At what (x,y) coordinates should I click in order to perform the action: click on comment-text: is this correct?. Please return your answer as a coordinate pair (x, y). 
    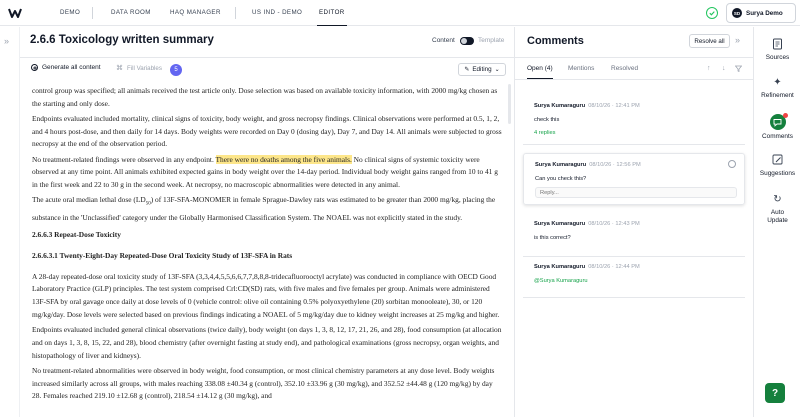
    Looking at the image, I should click on (552, 238).